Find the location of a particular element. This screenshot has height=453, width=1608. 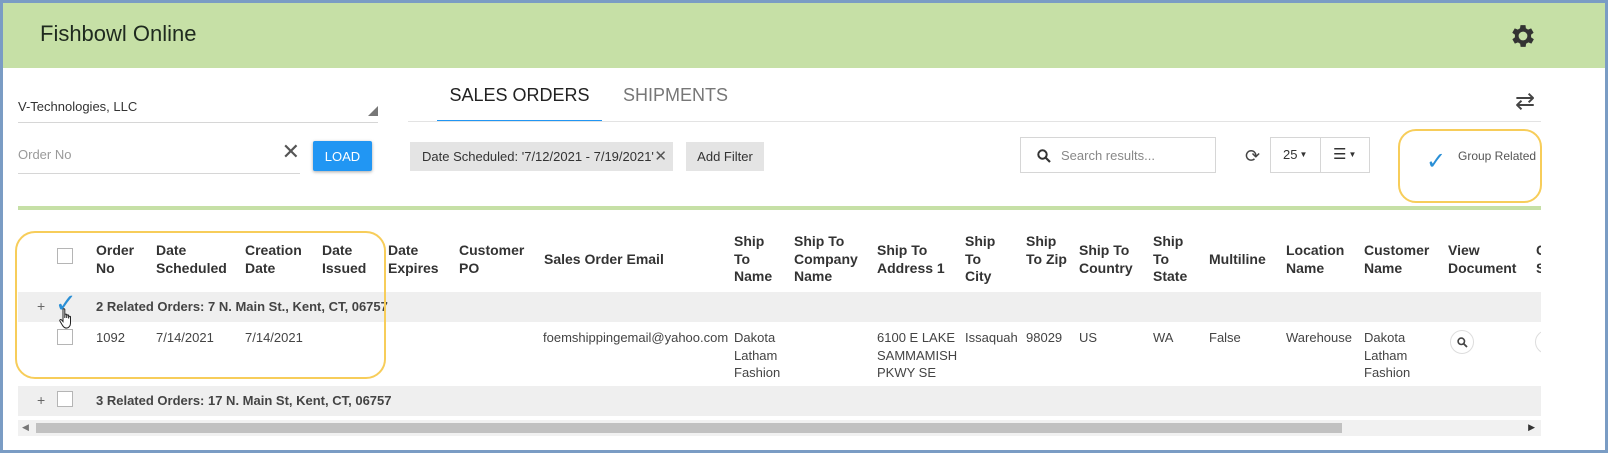

load-button: LOAD is located at coordinates (342, 156).